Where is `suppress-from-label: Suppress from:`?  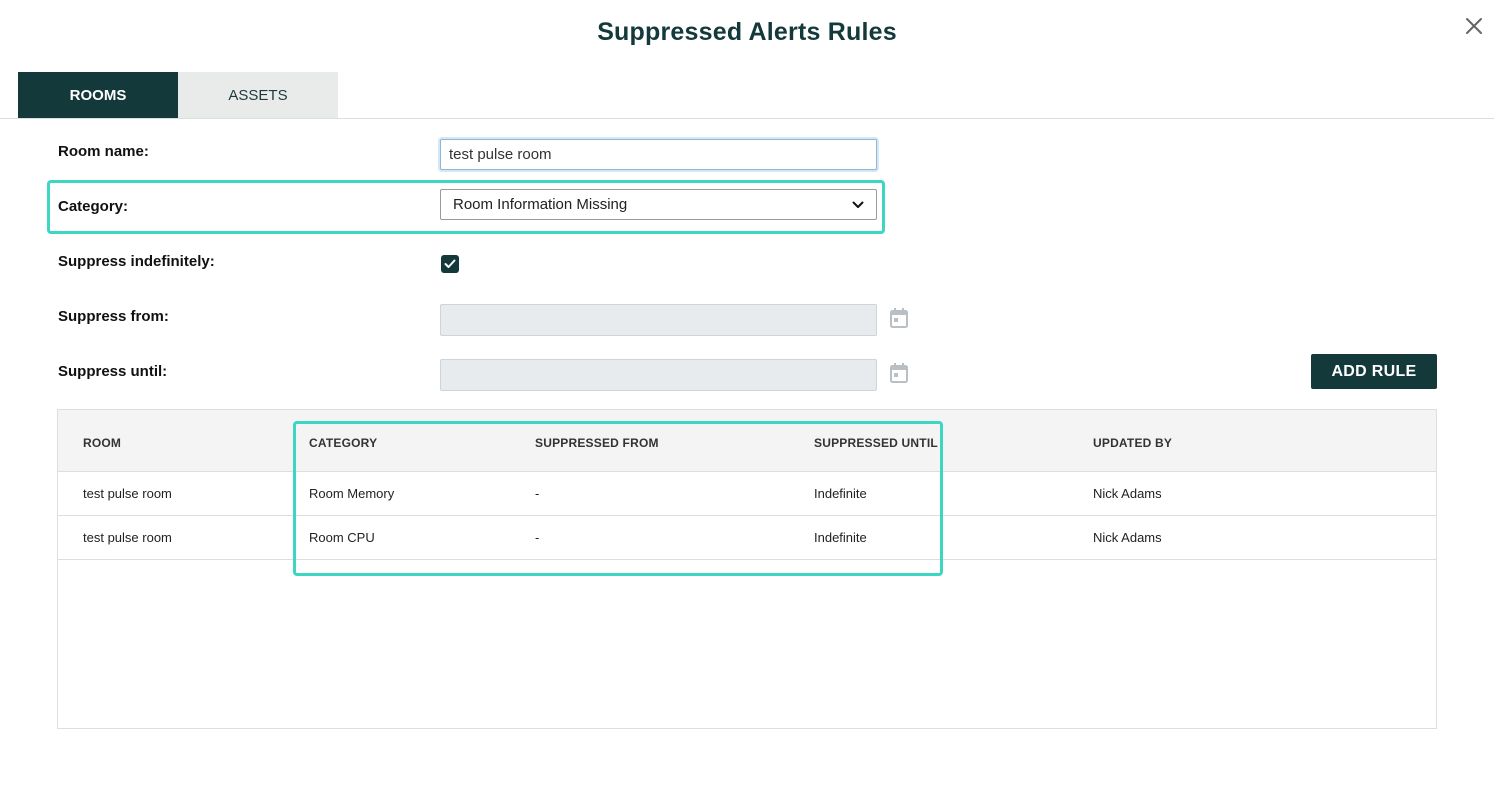 suppress-from-label: Suppress from: is located at coordinates (113, 316).